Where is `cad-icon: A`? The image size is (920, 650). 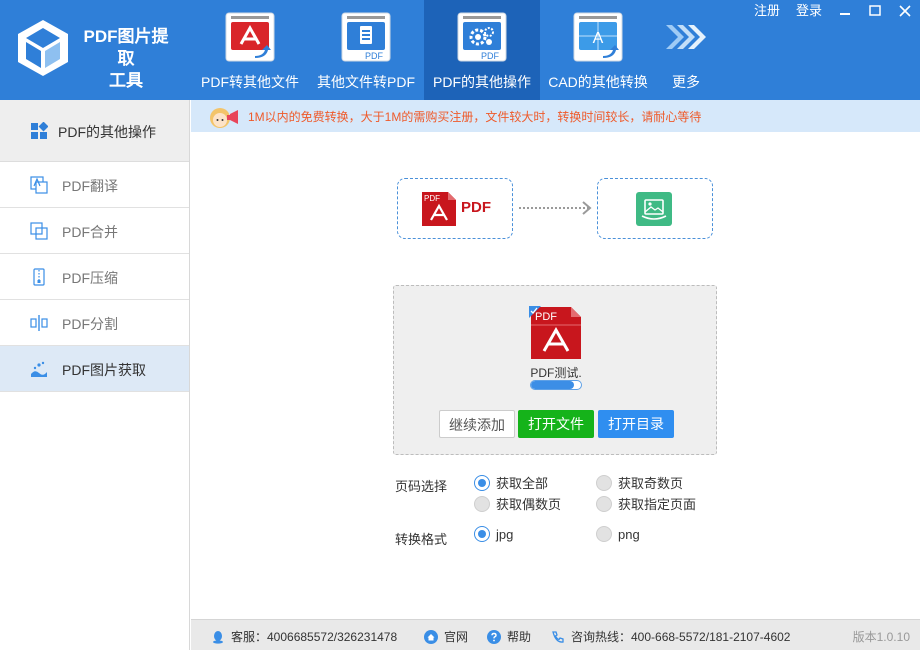 cad-icon: A is located at coordinates (598, 37).